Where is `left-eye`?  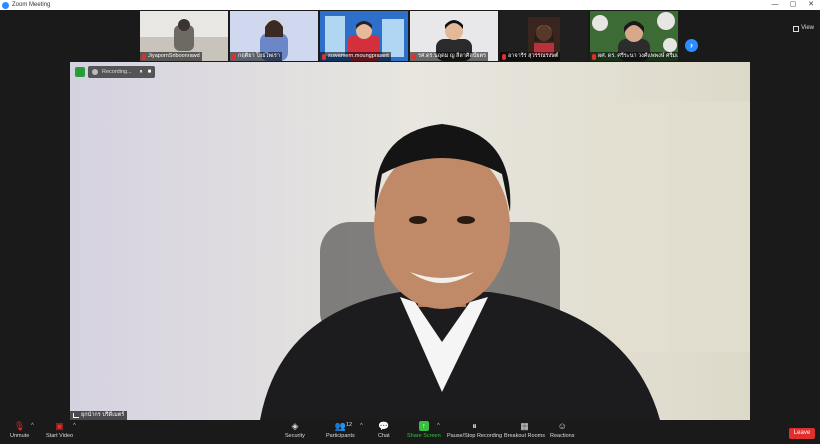 left-eye is located at coordinates (418, 220).